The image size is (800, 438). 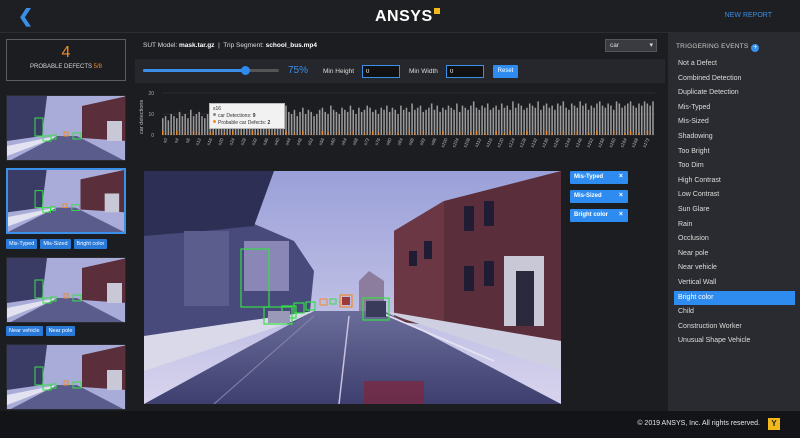 What do you see at coordinates (465, 71) in the screenshot?
I see `min-width-input` at bounding box center [465, 71].